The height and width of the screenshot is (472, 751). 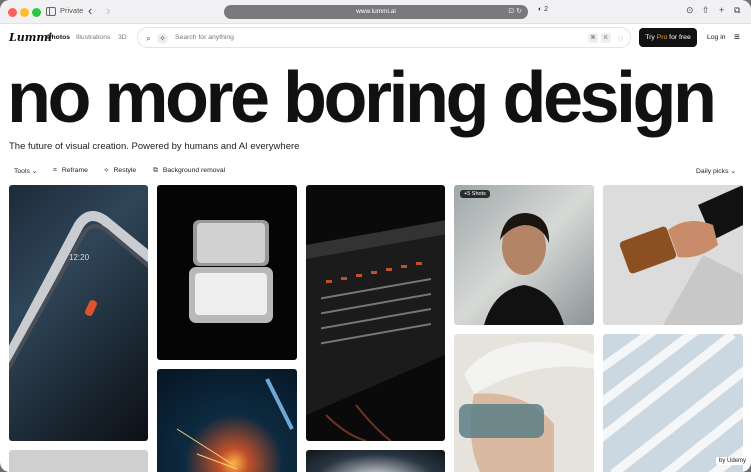 What do you see at coordinates (122, 37) in the screenshot?
I see `tab-3d: 3D` at bounding box center [122, 37].